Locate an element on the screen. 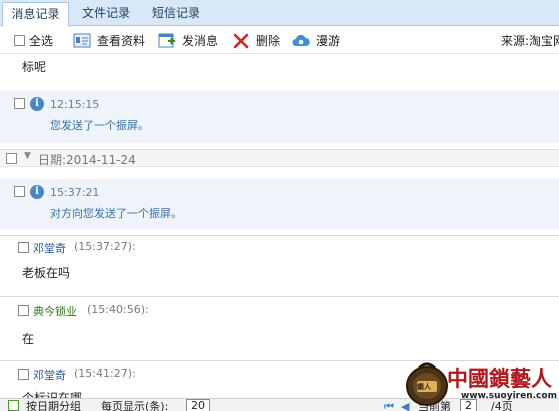  brand-url: www.suoyiren.com is located at coordinates (509, 396).